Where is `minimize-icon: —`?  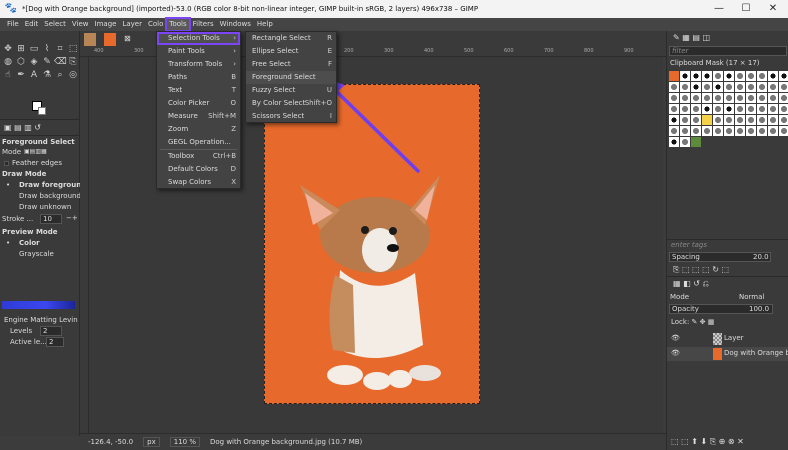
minimize-icon: — is located at coordinates (719, 9).